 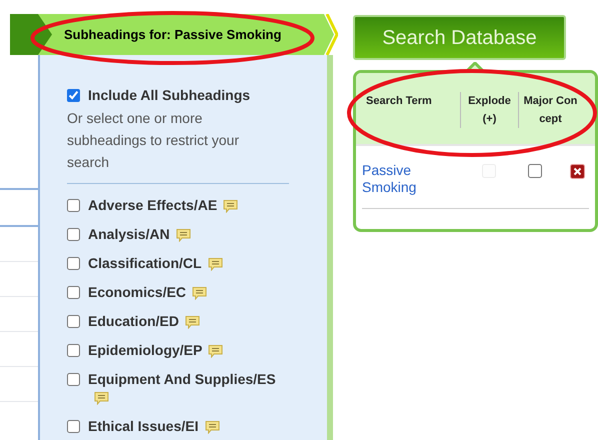 What do you see at coordinates (153, 205) in the screenshot?
I see `subheading-label: Adverse Effects/AE` at bounding box center [153, 205].